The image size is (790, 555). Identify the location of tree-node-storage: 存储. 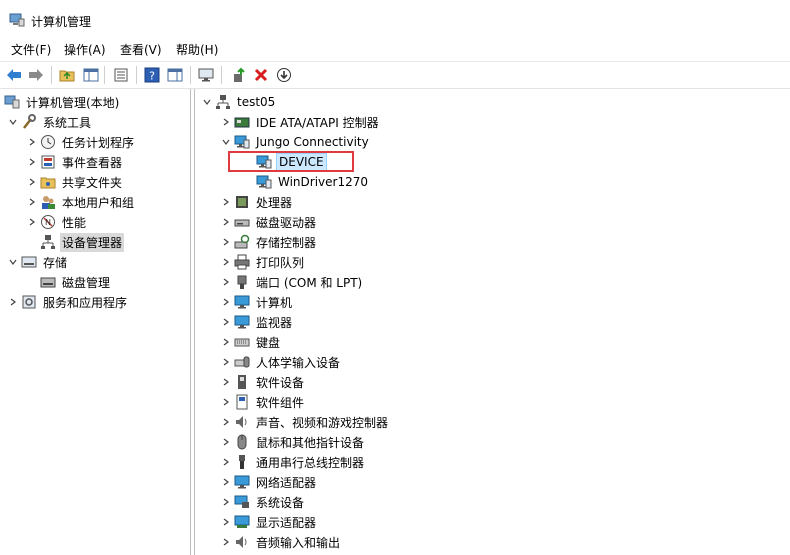
(38, 262).